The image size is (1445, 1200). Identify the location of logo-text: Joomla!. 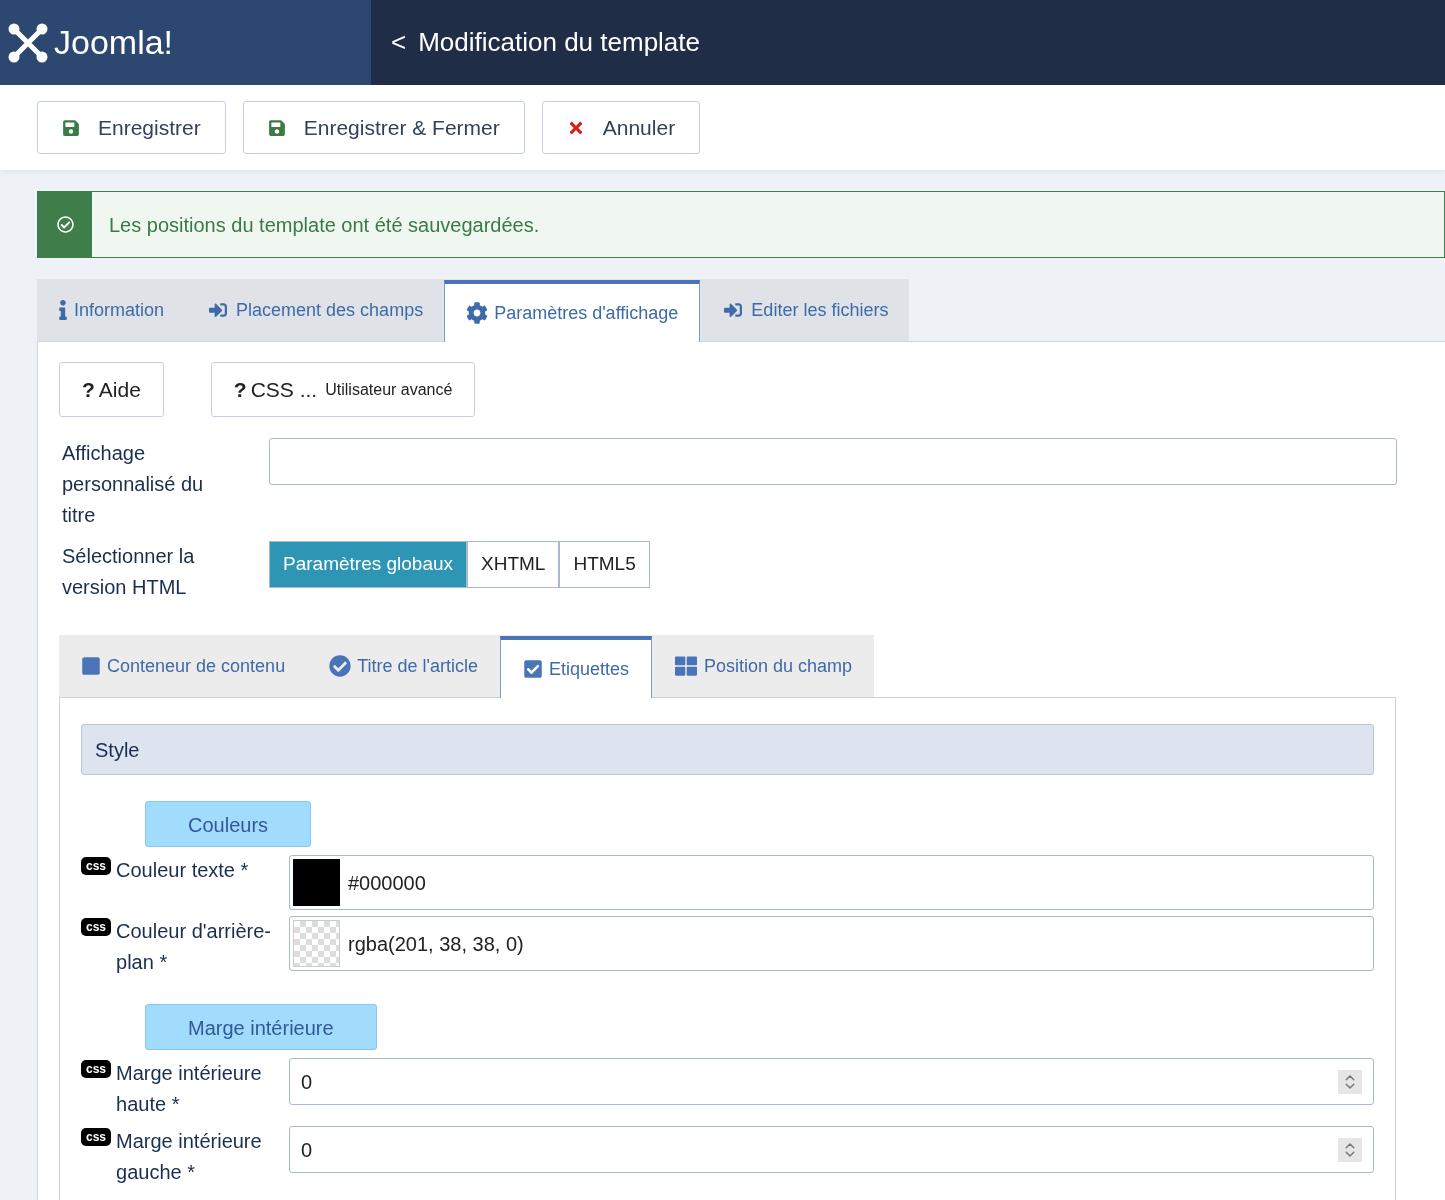
(114, 42).